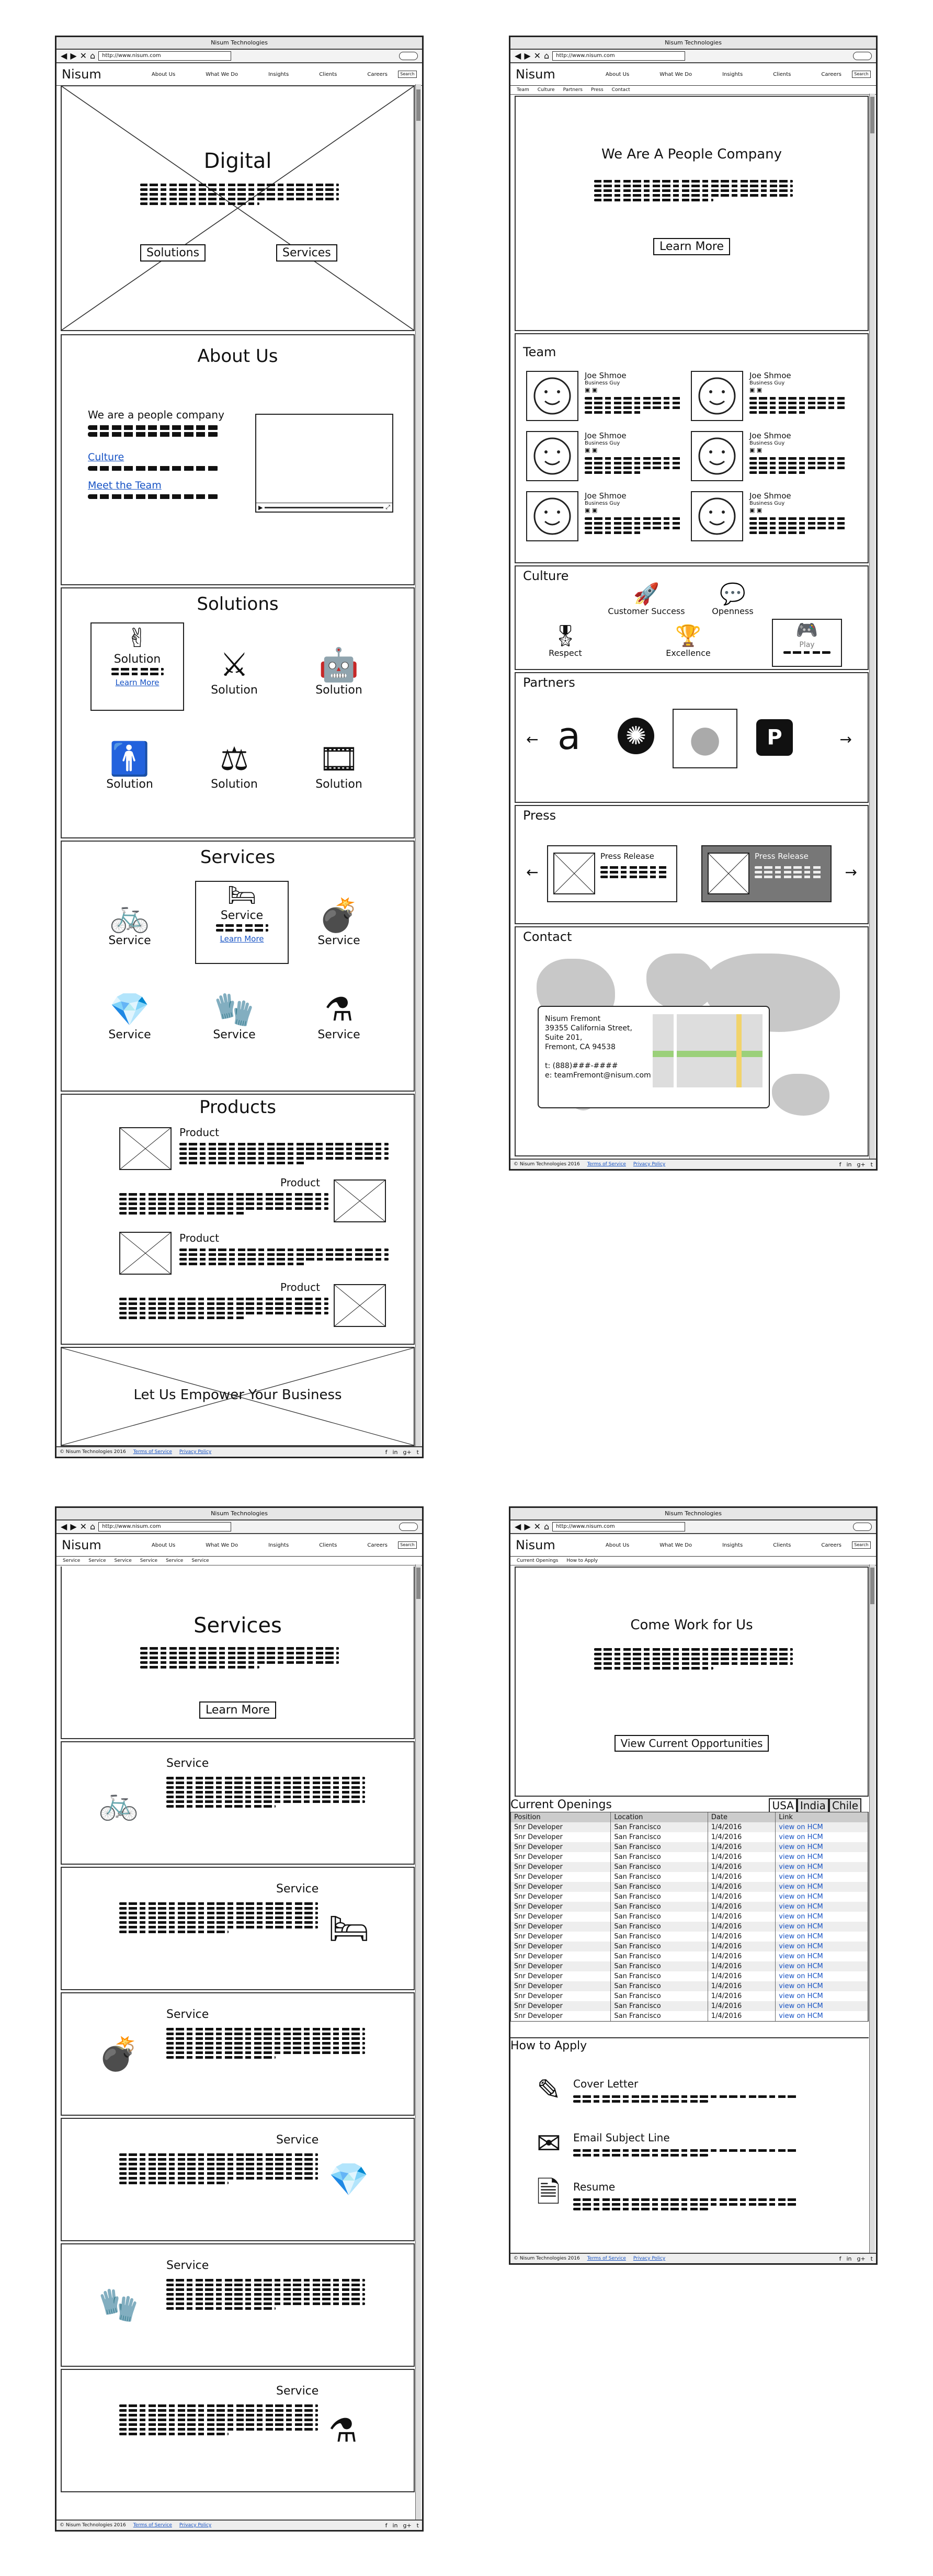 The image size is (933, 2576). Describe the element at coordinates (742, 1817) in the screenshot. I see `column-header: Date` at that location.